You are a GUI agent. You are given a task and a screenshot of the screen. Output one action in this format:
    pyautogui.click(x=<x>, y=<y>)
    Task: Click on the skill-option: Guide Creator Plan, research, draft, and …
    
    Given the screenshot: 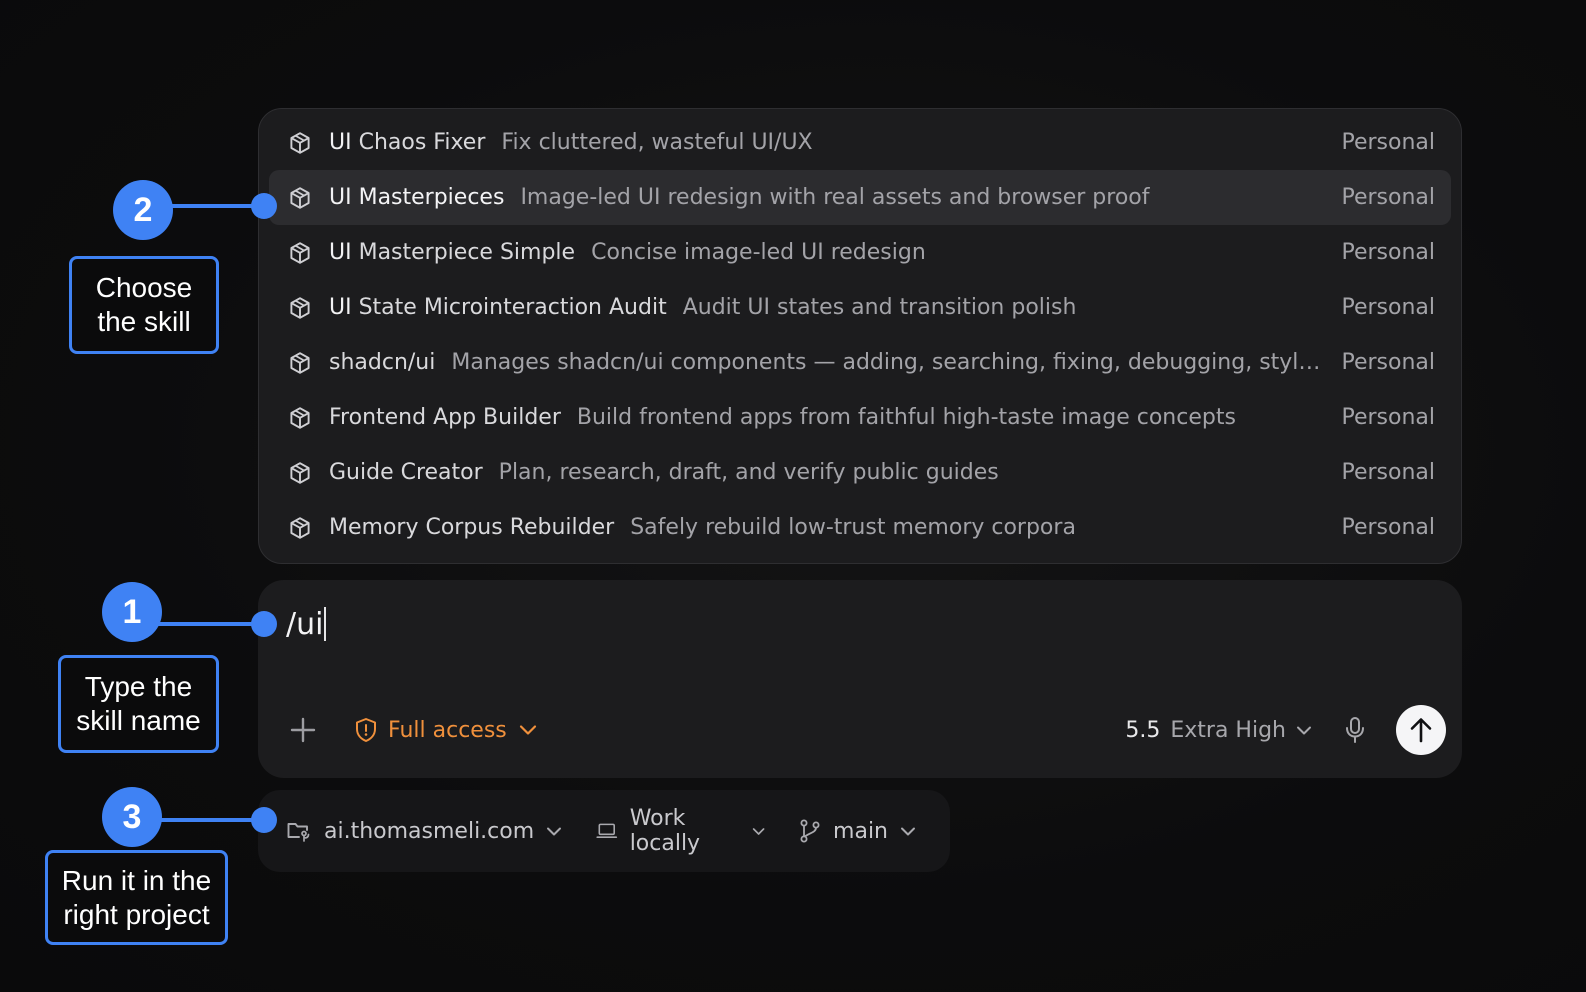 What is the action you would take?
    pyautogui.click(x=860, y=472)
    